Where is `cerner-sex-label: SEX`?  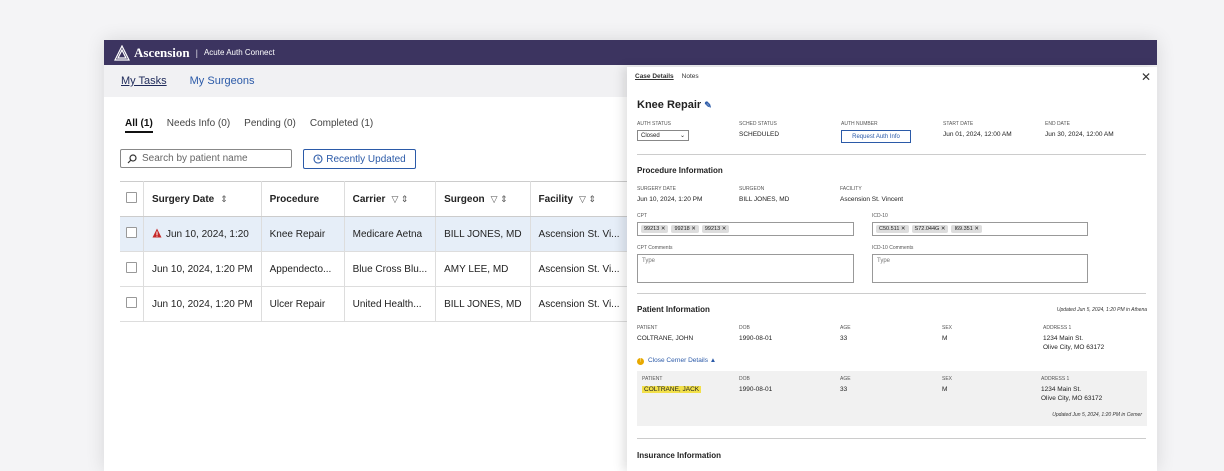 cerner-sex-label: SEX is located at coordinates (947, 379).